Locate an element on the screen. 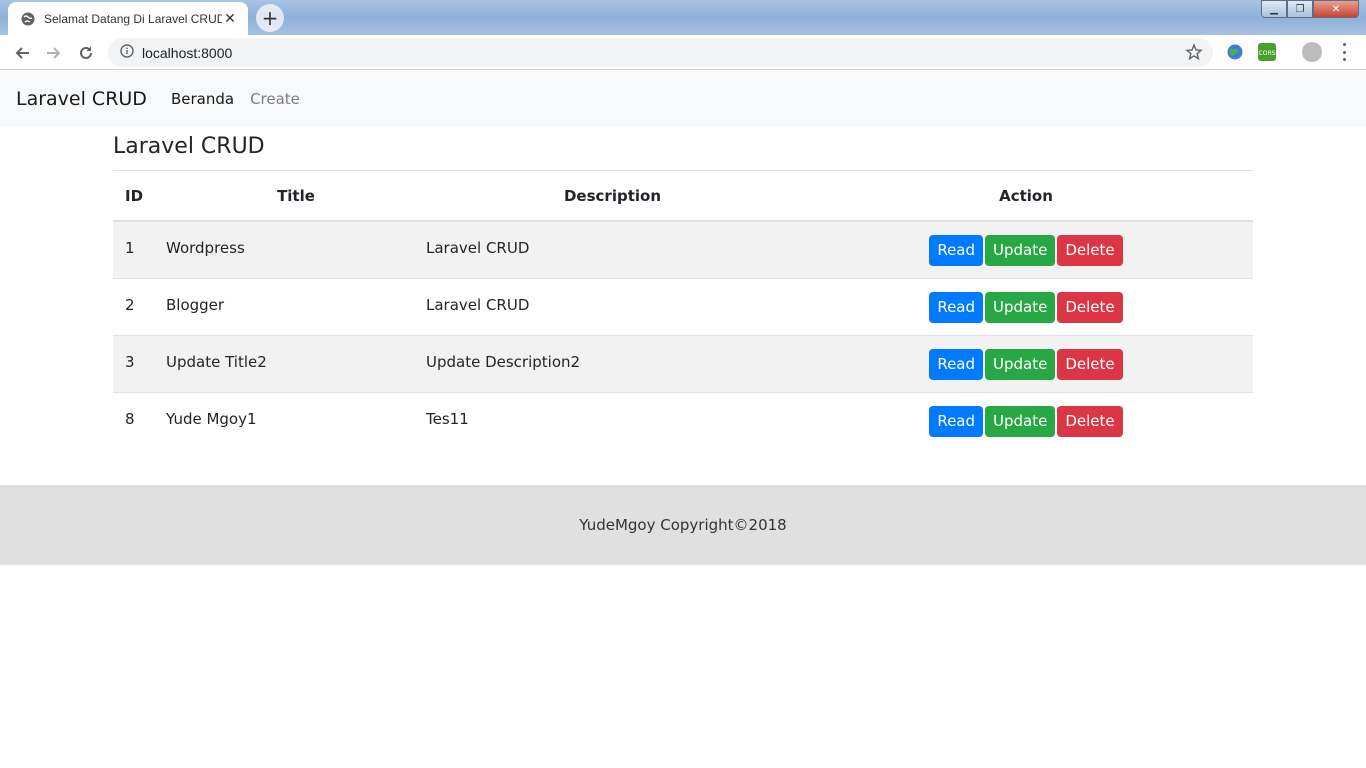 The height and width of the screenshot is (768, 1366). new-tab-button: + is located at coordinates (270, 18).